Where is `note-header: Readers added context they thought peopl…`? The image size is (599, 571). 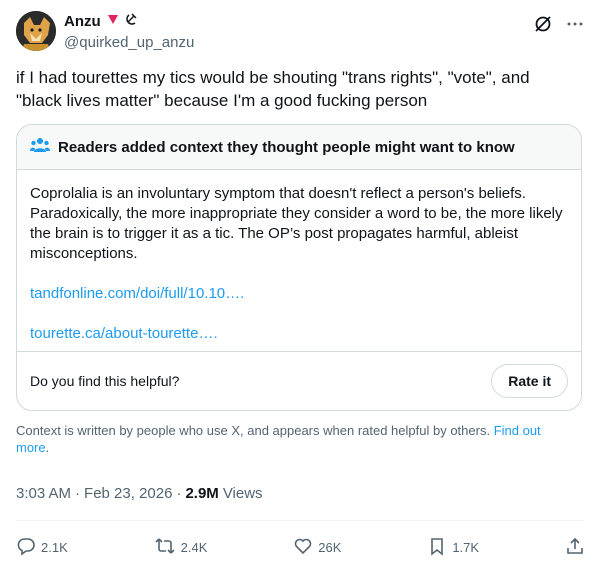 note-header: Readers added context they thought peopl… is located at coordinates (299, 147).